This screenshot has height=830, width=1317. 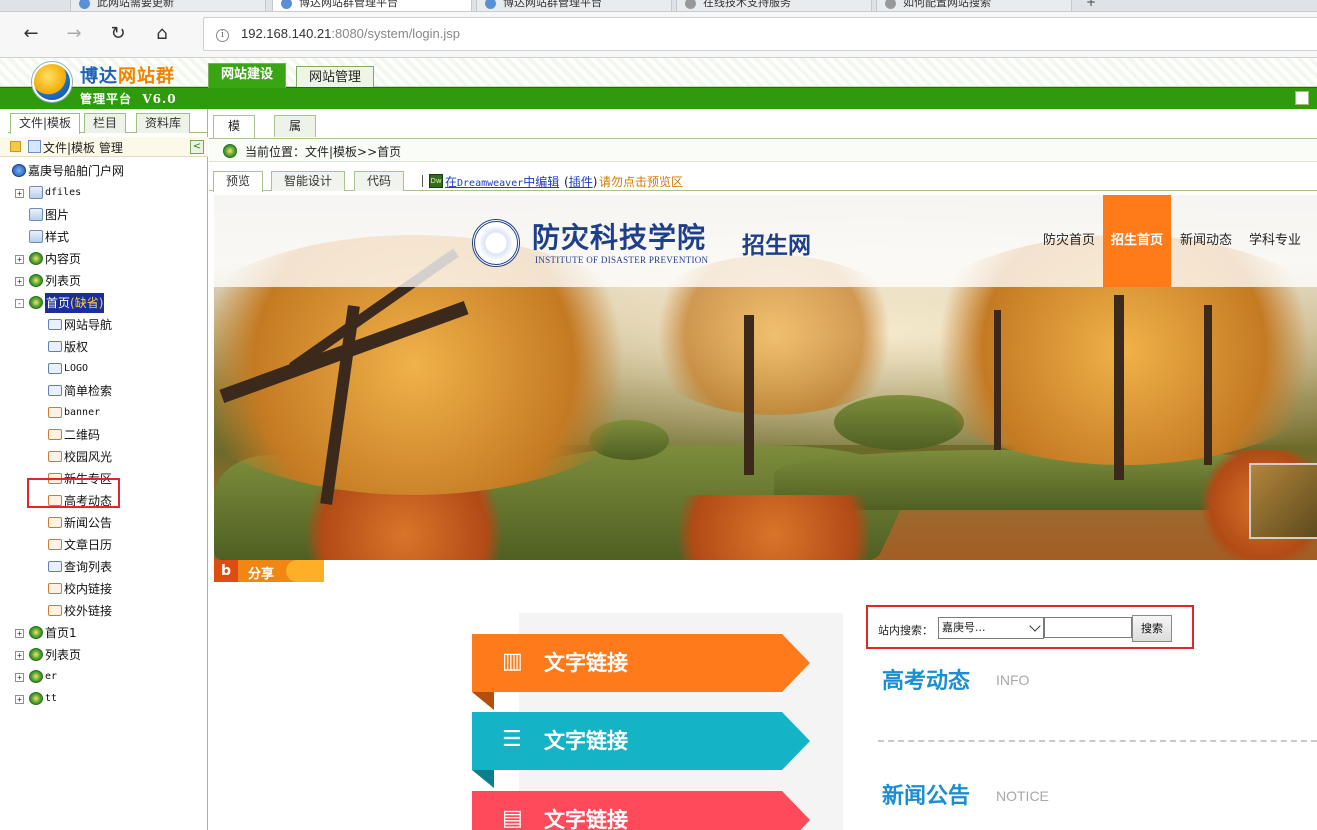 I want to click on document-icon: ▤, so click(x=512, y=818).